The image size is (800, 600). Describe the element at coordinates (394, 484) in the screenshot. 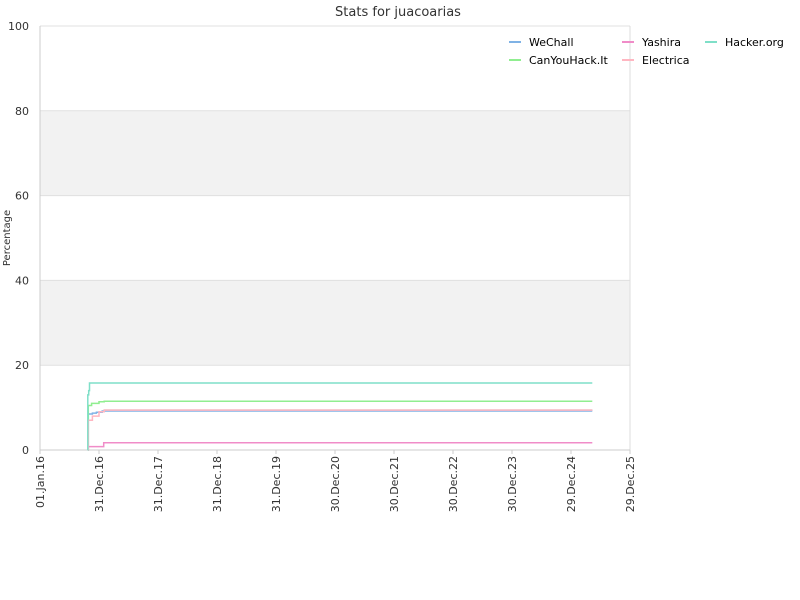

I see `x-tick-label: 30.Dec.21` at that location.